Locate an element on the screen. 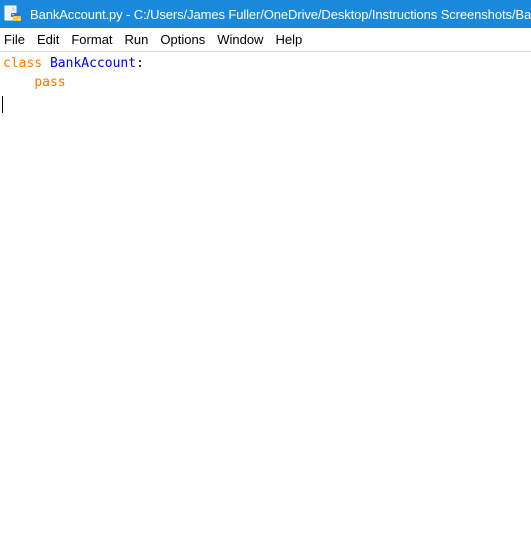  colon: : is located at coordinates (140, 63).